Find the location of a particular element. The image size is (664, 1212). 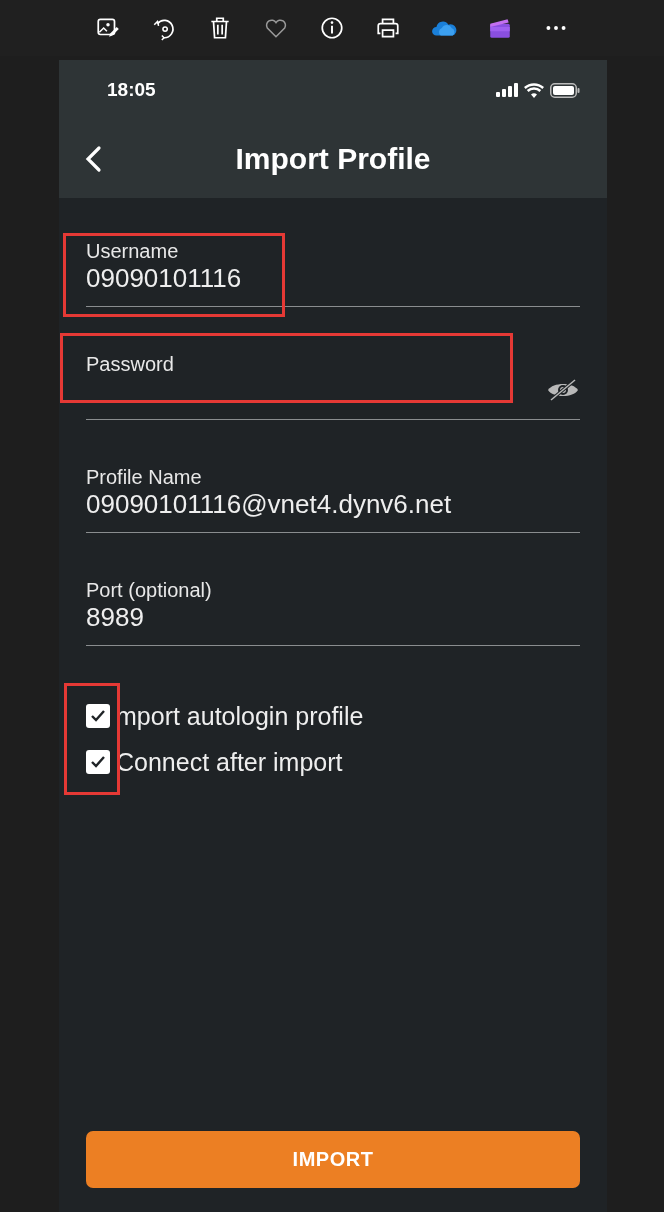

field-label: Port (optional) is located at coordinates (149, 590).